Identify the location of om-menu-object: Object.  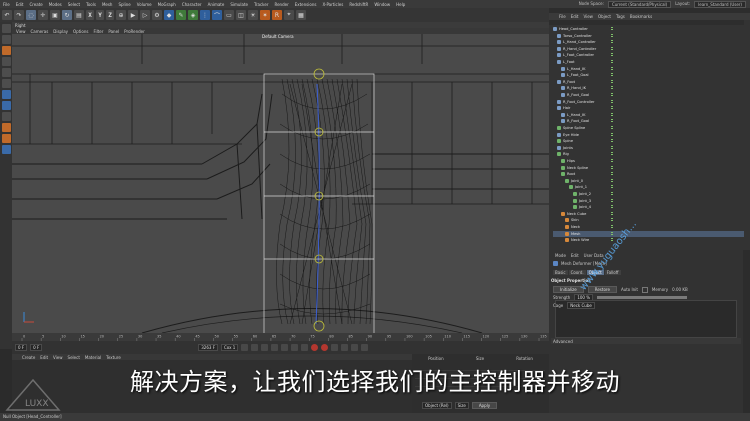
(604, 16).